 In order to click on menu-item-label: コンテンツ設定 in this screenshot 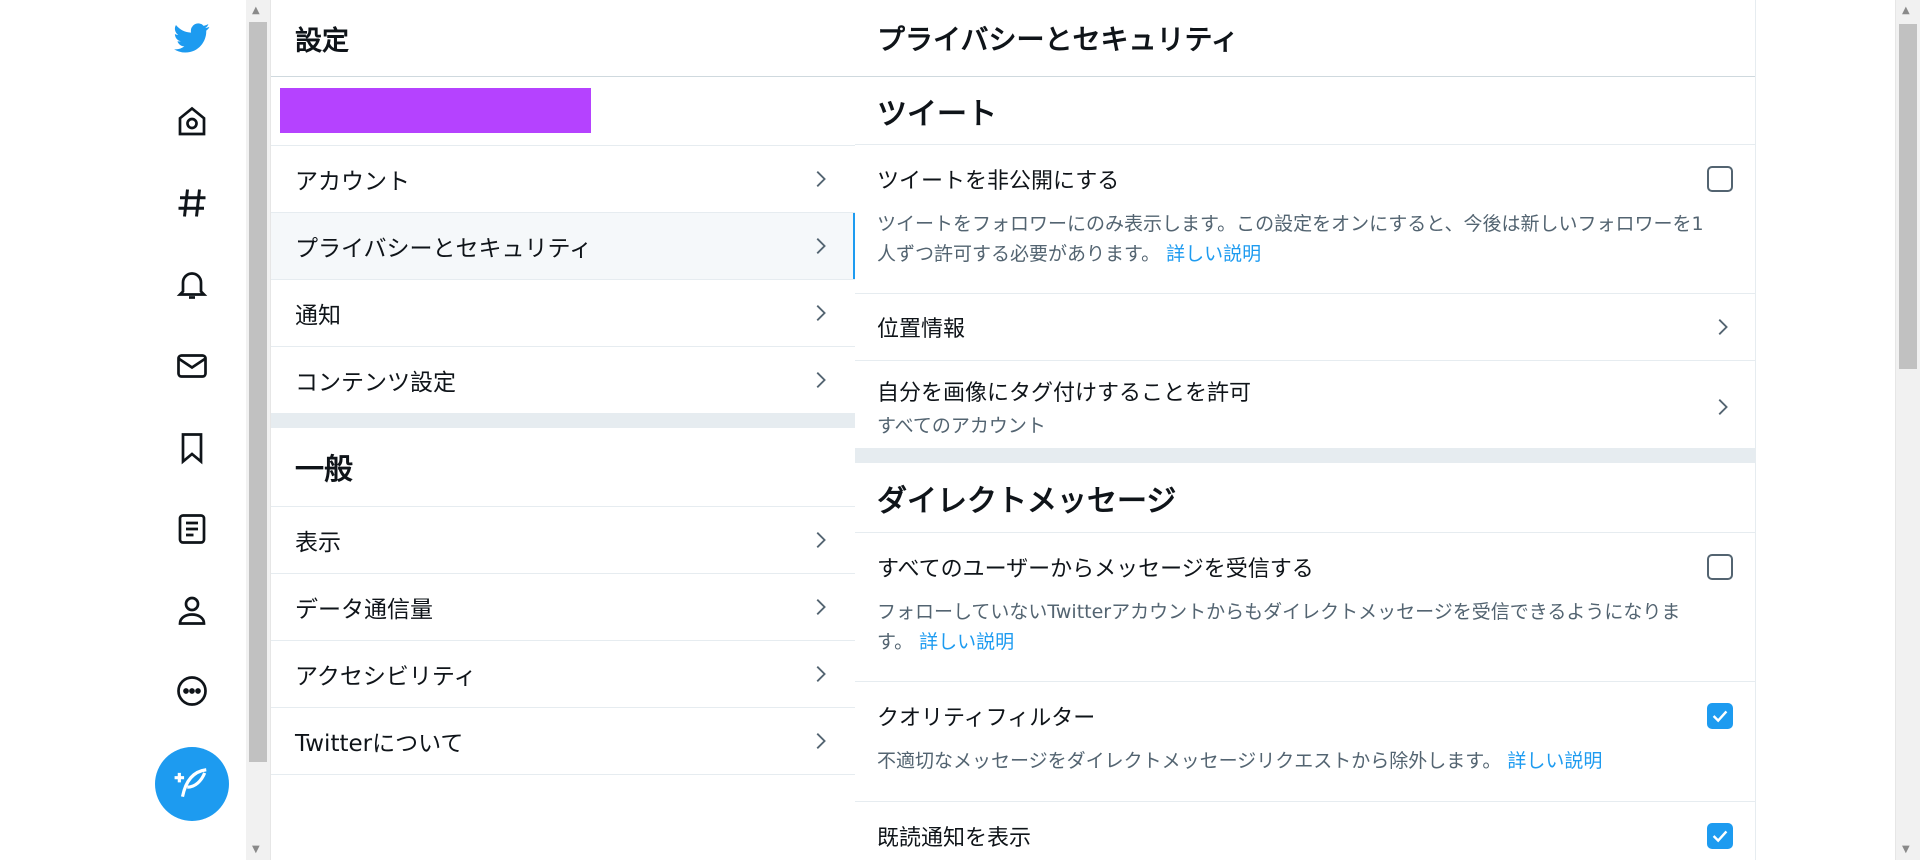, I will do `click(375, 383)`.